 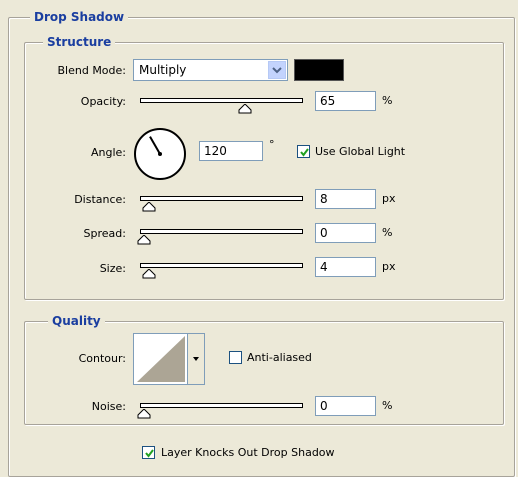 I want to click on size-label: Size:, so click(x=112, y=268).